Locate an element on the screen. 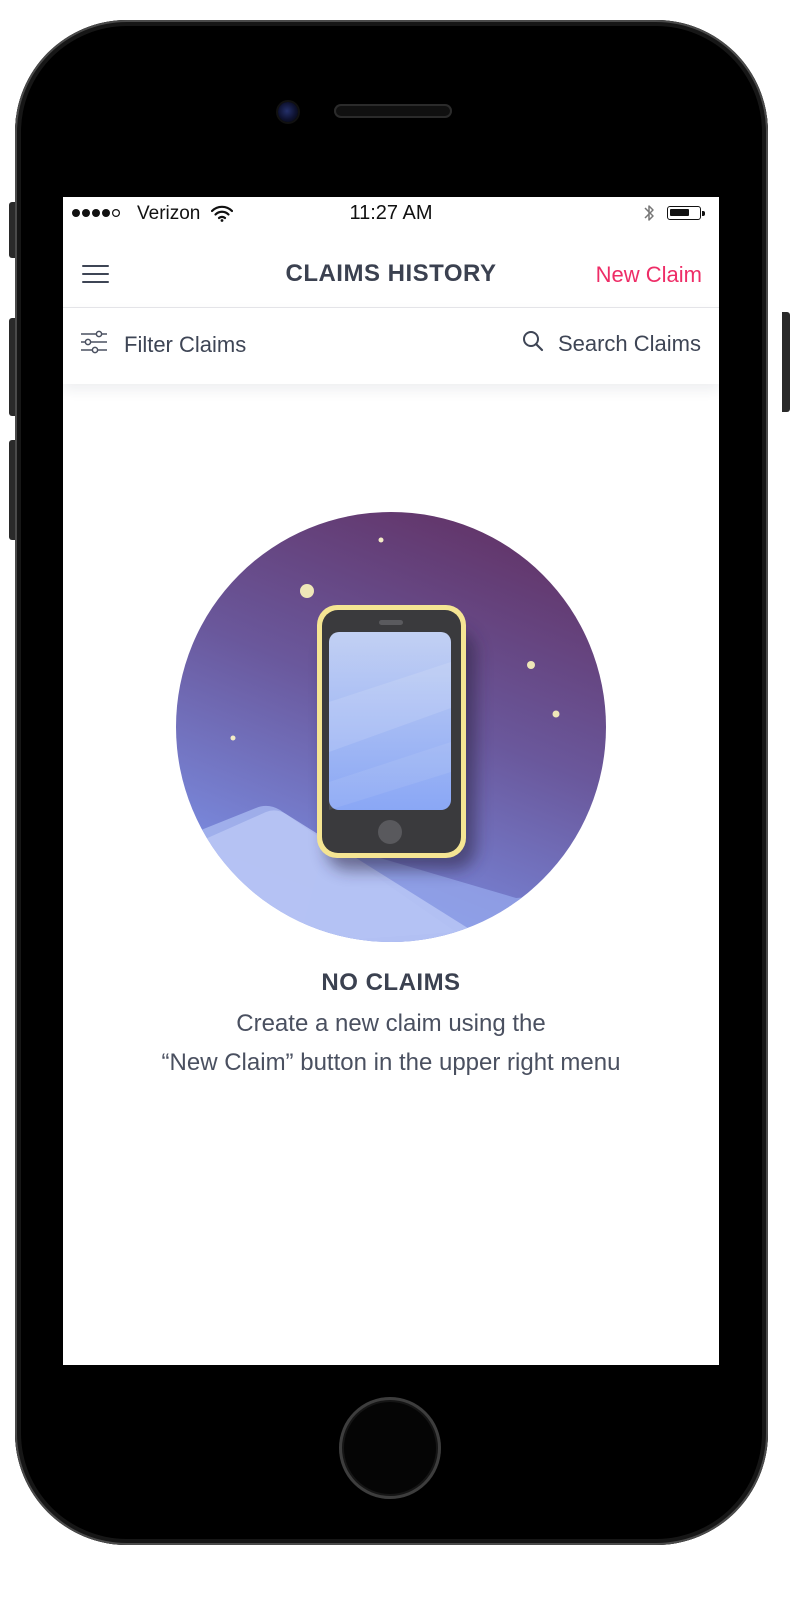 This screenshot has height=1606, width=799. status-time: 11:27 AM is located at coordinates (391, 213).